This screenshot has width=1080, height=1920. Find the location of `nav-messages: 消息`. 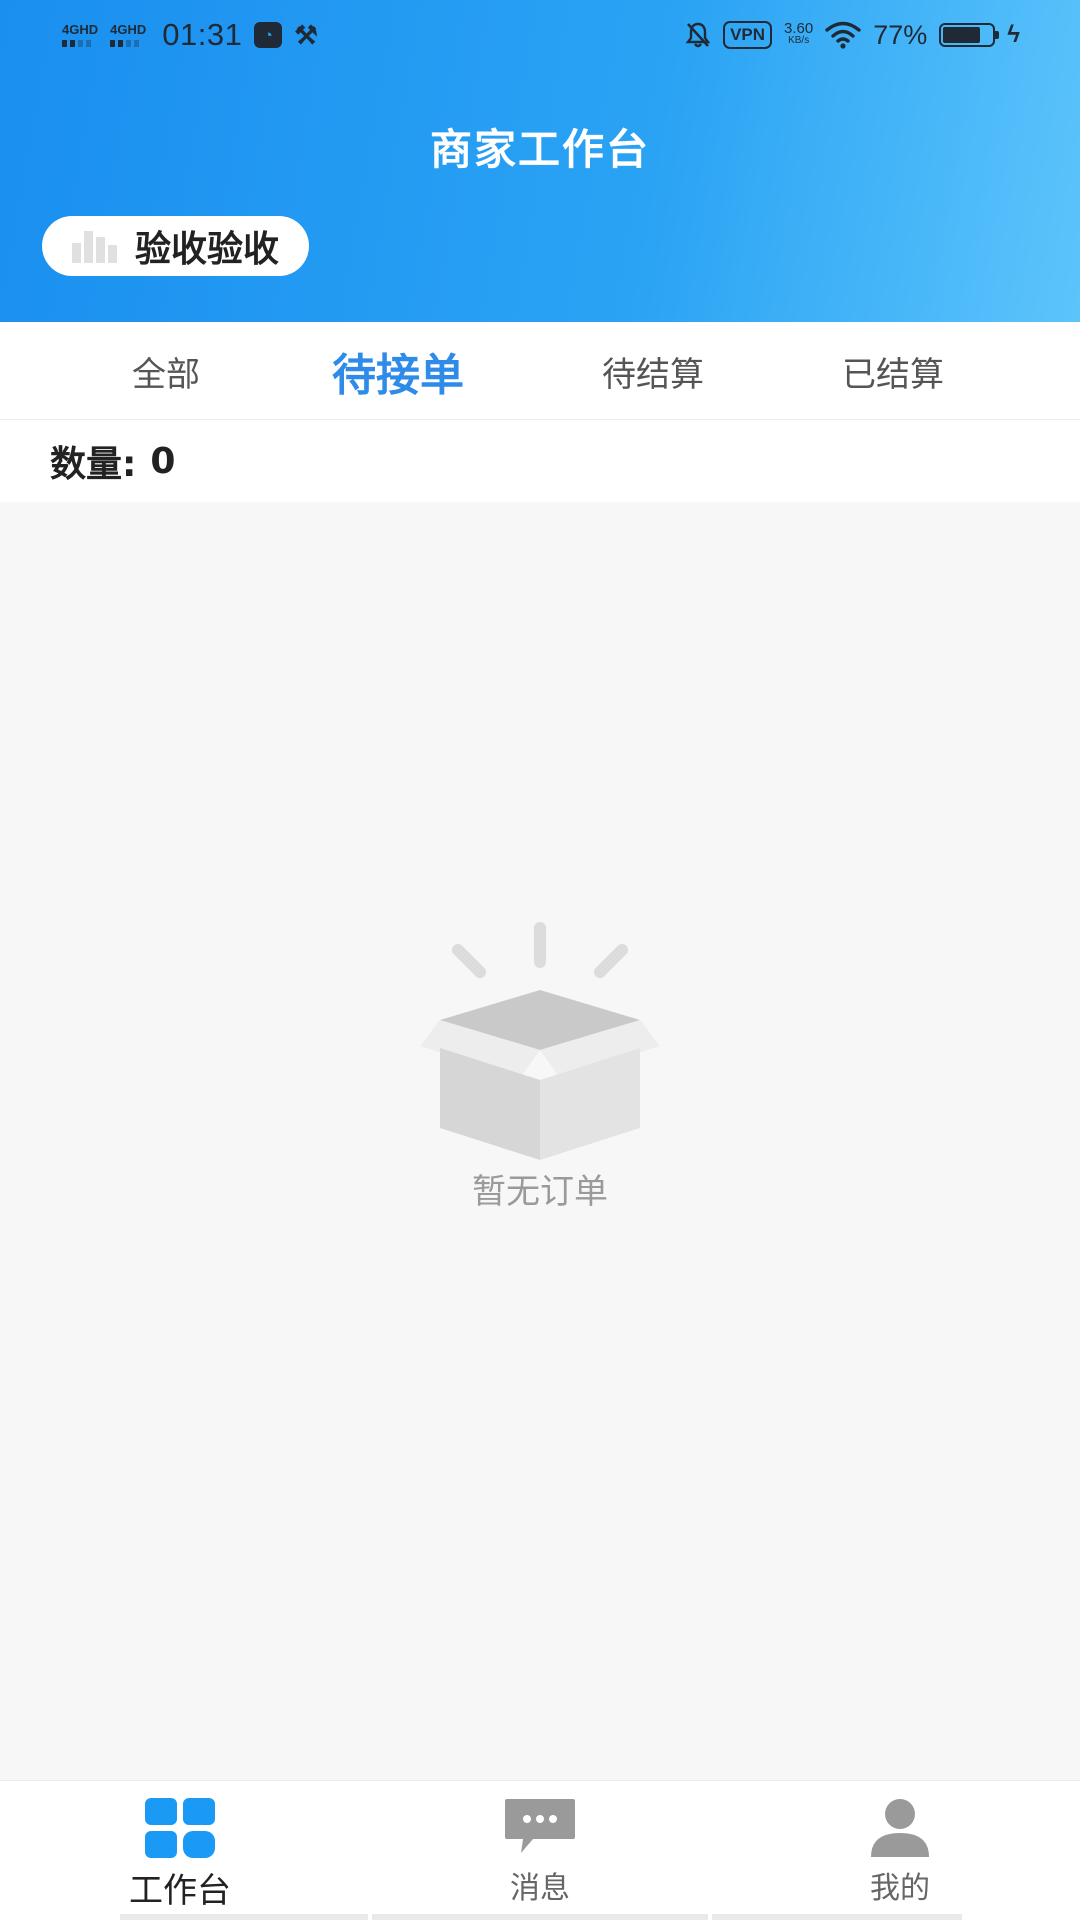

nav-messages: 消息 is located at coordinates (540, 1852).